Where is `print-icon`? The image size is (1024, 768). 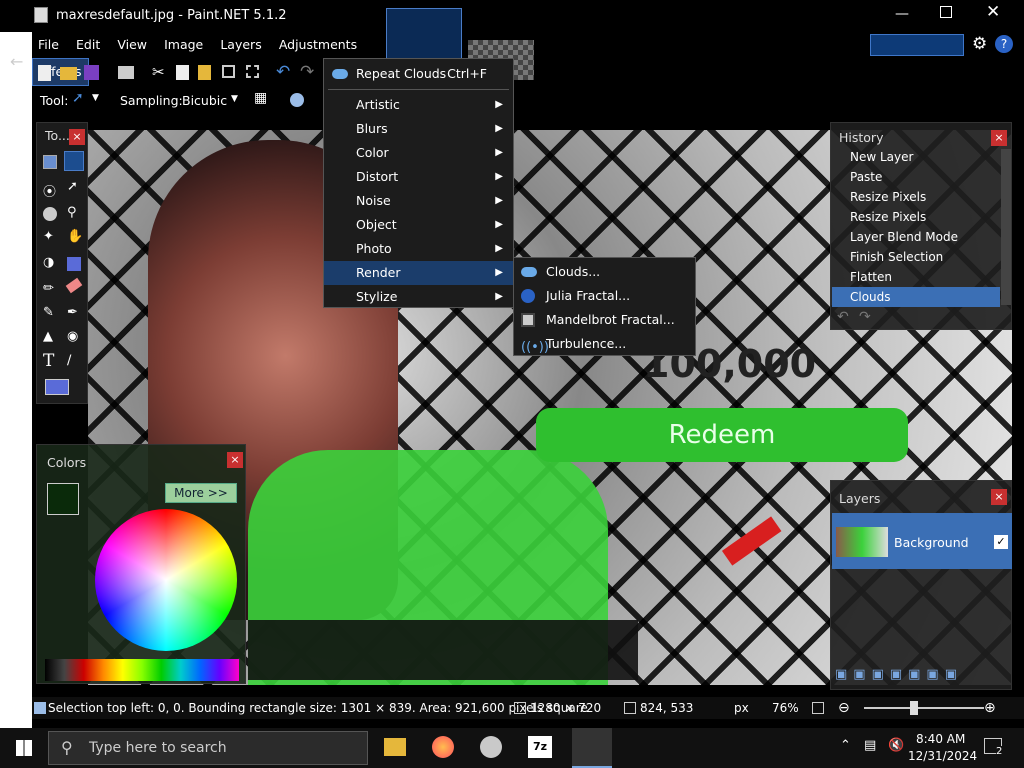
print-icon is located at coordinates (126, 72).